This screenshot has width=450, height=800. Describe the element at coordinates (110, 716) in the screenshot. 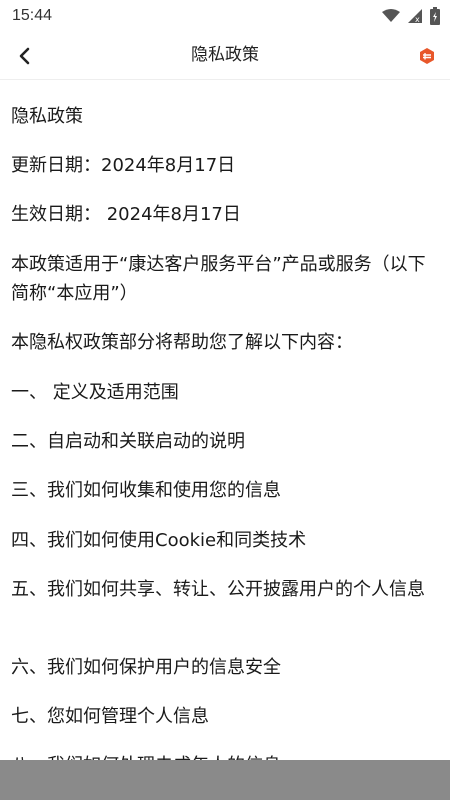

I see `list-item: 七、您如何管理个人信息` at that location.